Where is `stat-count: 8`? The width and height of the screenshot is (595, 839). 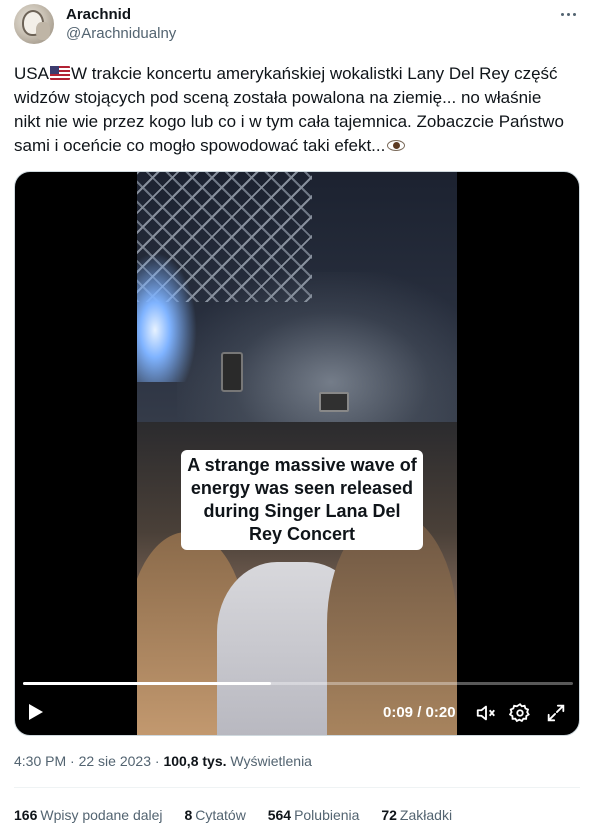 stat-count: 8 is located at coordinates (188, 815).